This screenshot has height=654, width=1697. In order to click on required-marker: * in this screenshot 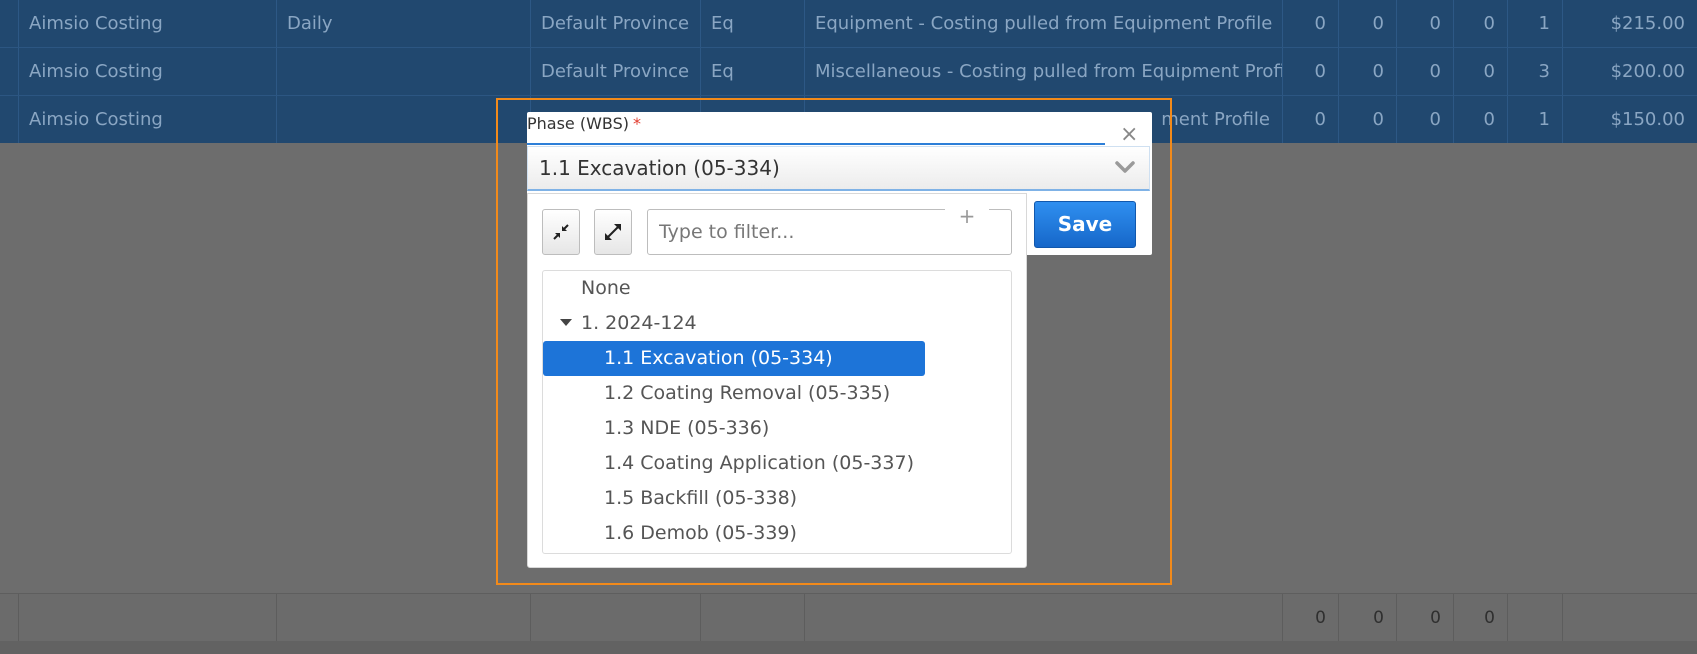, I will do `click(637, 123)`.